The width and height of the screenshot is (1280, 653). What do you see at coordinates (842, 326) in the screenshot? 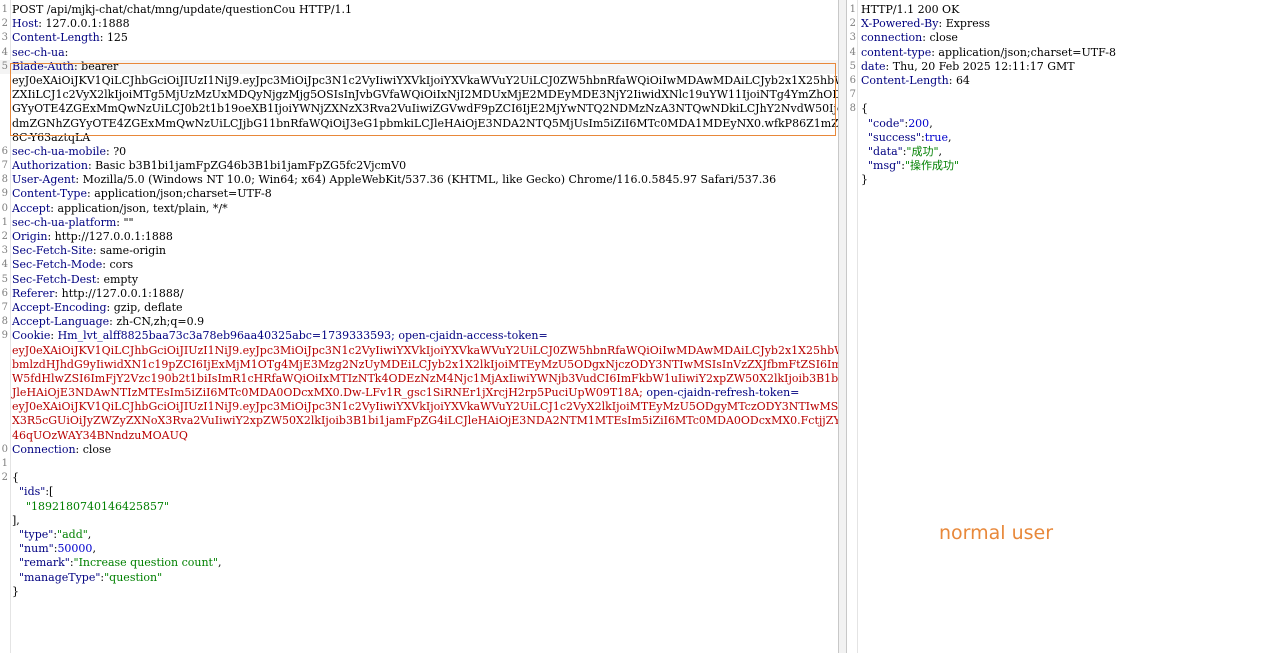
I see `pane-splitter` at bounding box center [842, 326].